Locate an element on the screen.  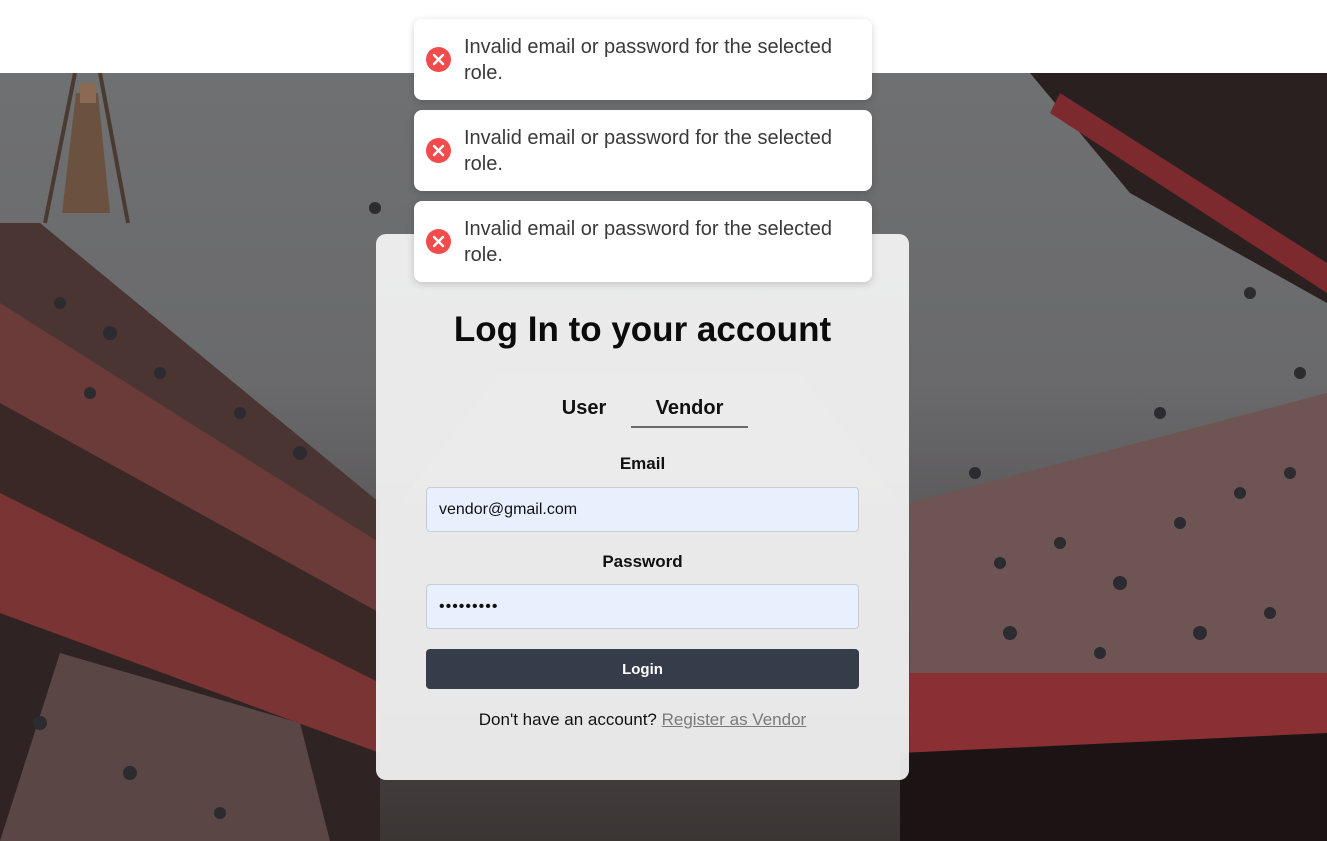
register-link: Register as Vendor is located at coordinates (734, 719).